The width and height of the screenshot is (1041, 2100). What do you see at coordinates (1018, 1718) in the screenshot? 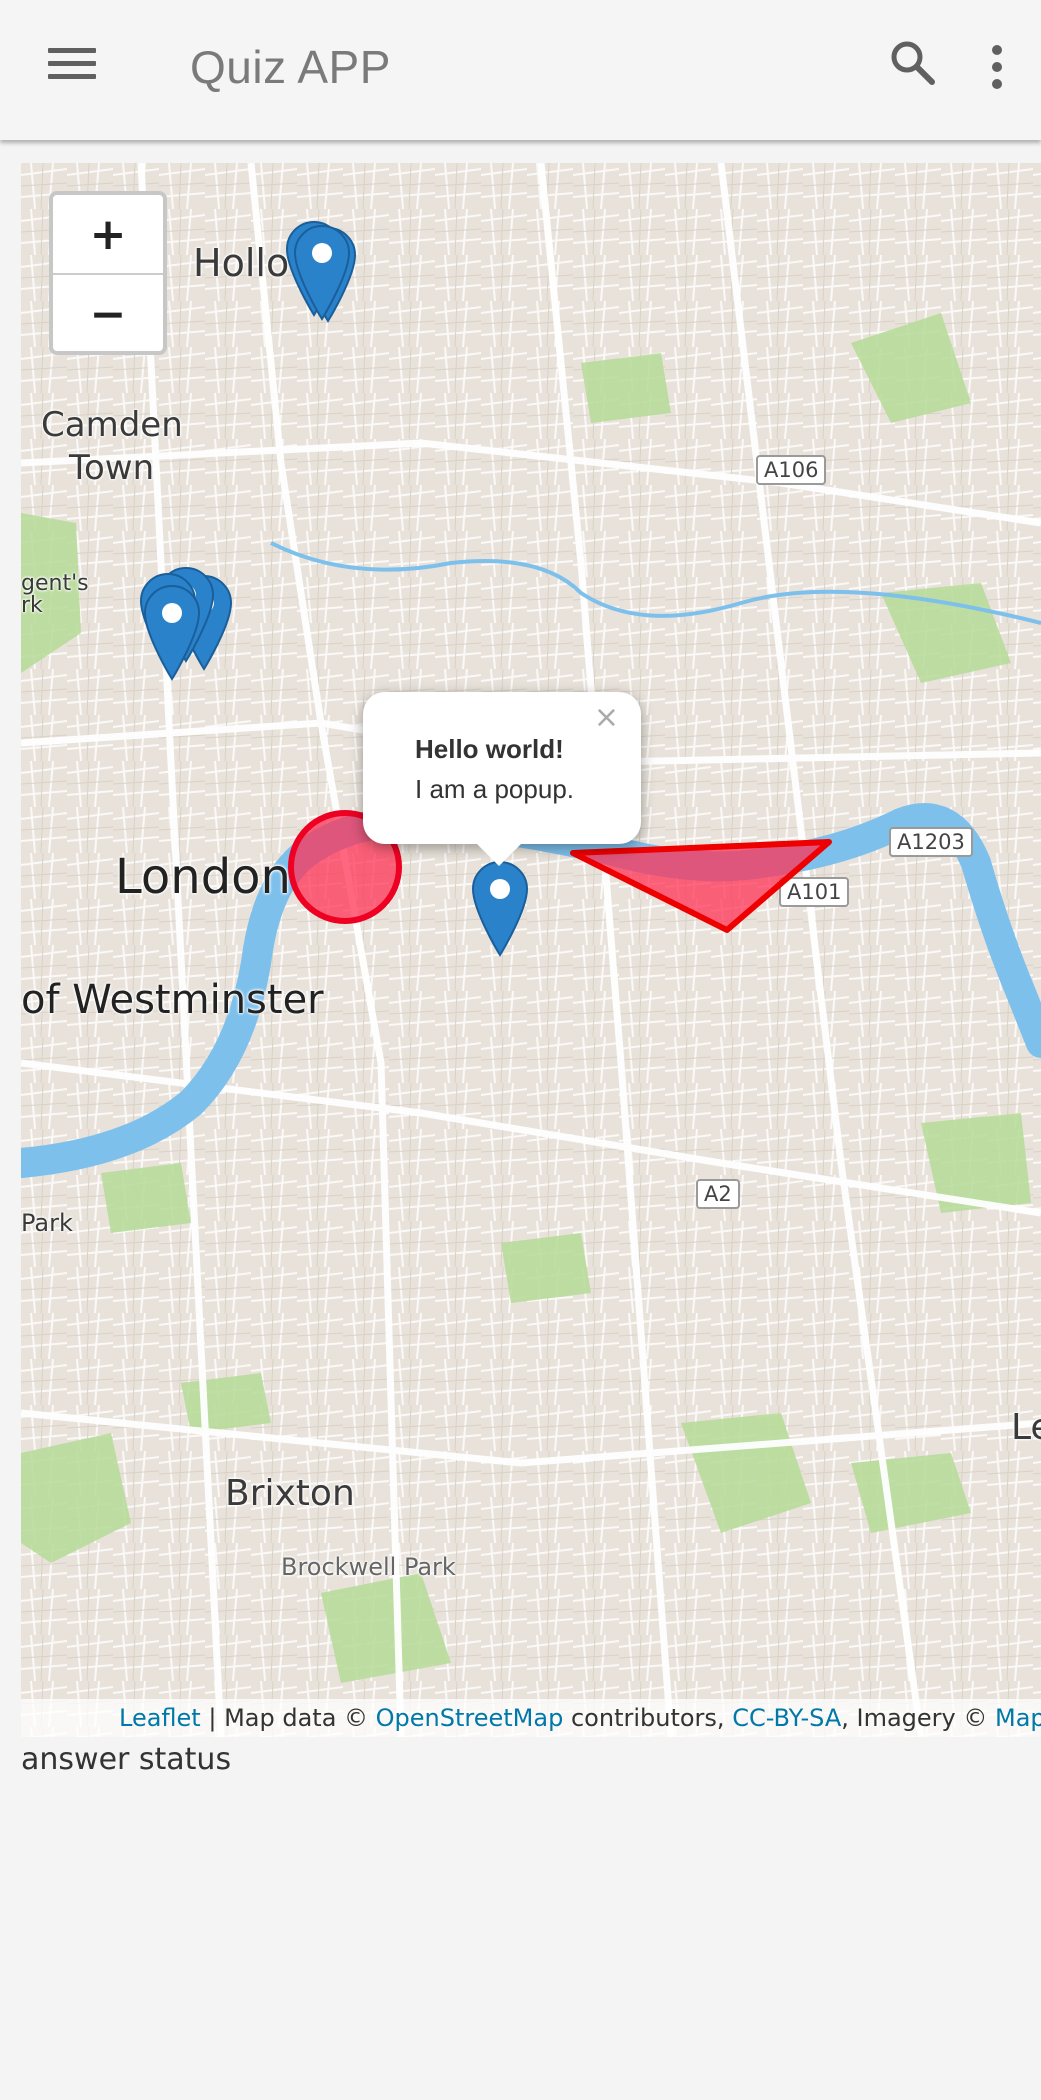
I see `mapbox-link: Mapbox` at bounding box center [1018, 1718].